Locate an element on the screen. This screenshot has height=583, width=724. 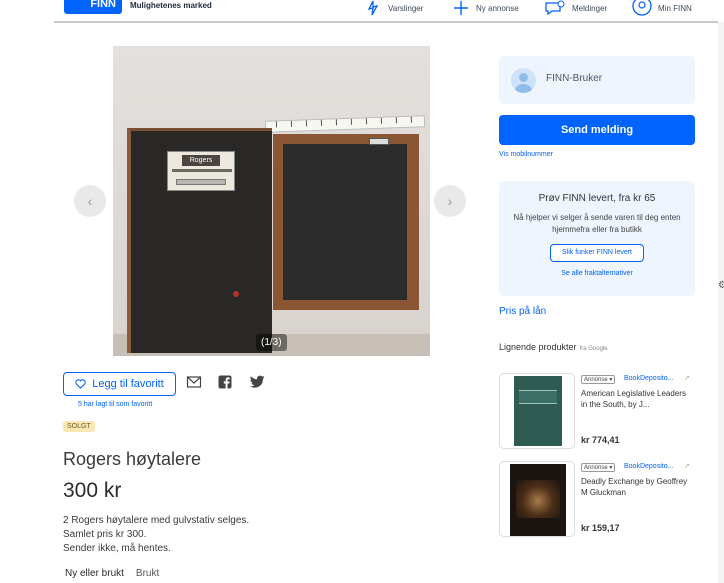
avatar is located at coordinates (523, 80).